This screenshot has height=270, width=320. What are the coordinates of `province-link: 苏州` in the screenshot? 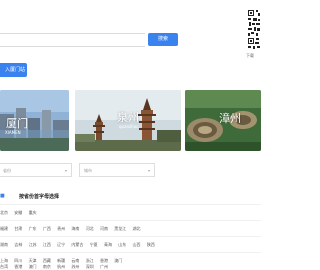 It's located at (75, 266).